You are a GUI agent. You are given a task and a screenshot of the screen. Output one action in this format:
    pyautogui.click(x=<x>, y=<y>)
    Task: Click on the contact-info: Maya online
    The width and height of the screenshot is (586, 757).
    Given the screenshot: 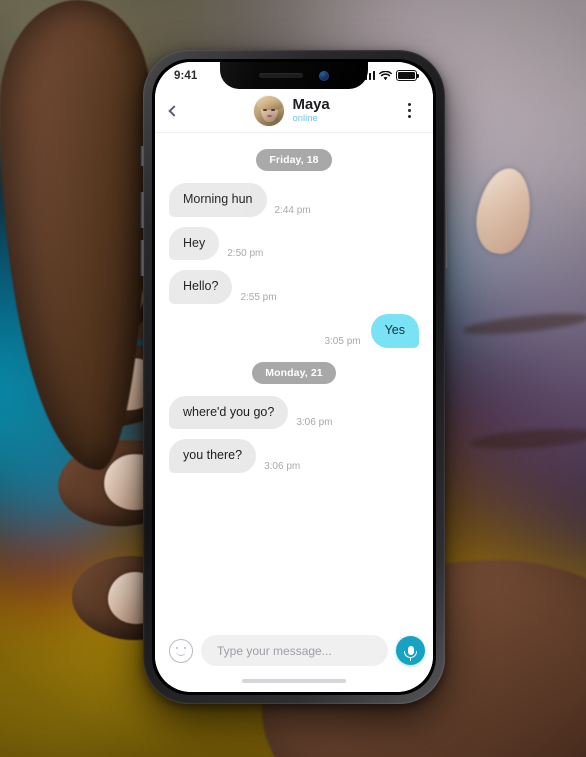 What is the action you would take?
    pyautogui.click(x=292, y=110)
    